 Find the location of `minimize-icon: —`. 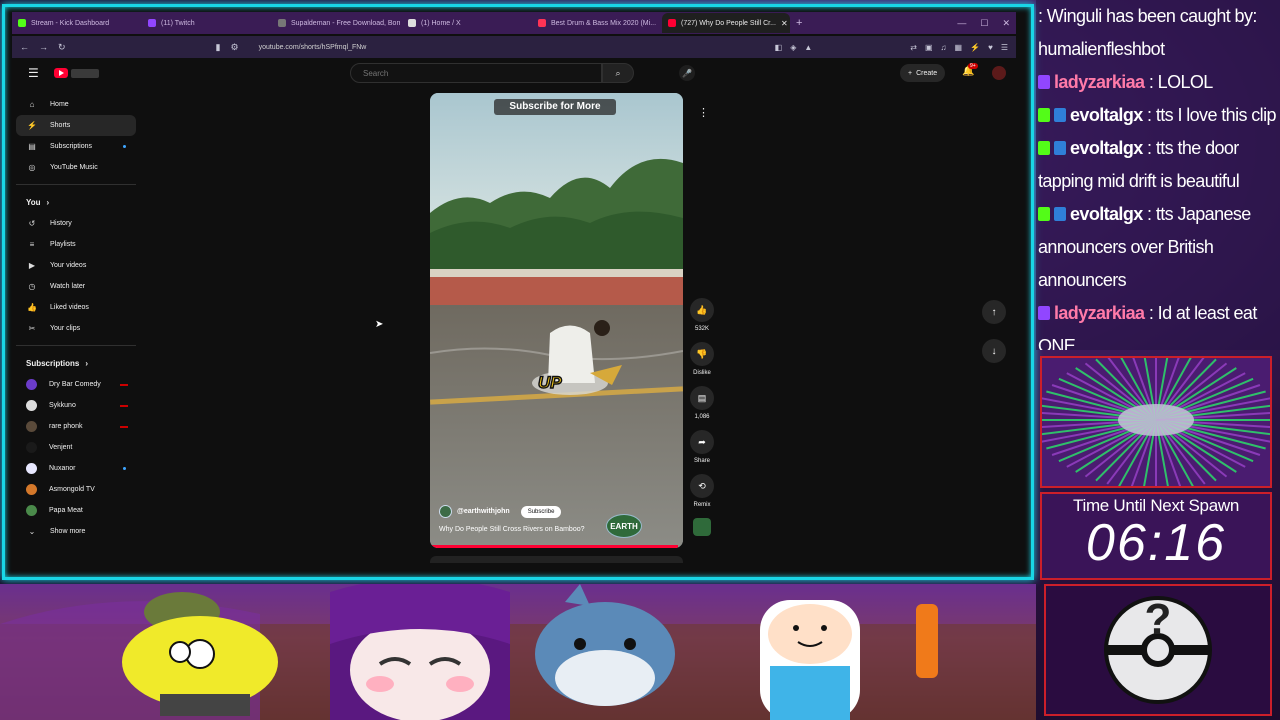

minimize-icon: — is located at coordinates (961, 23).